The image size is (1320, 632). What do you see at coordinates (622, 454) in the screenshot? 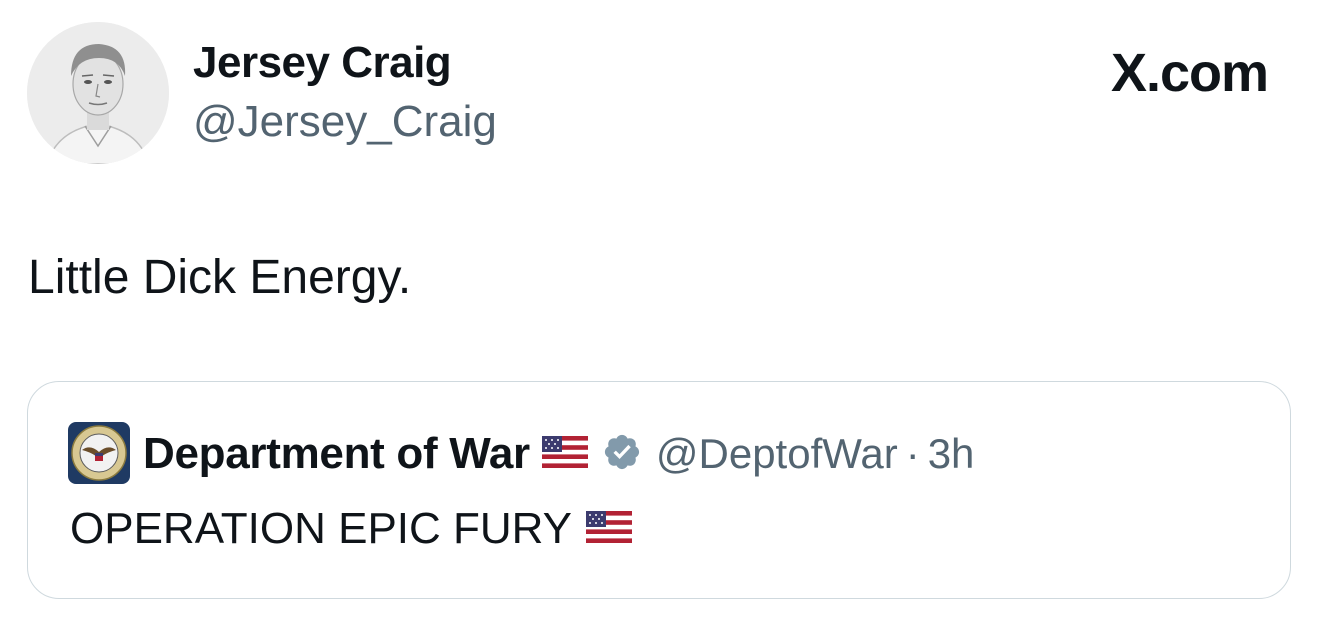
I see `verified-badge-icon` at bounding box center [622, 454].